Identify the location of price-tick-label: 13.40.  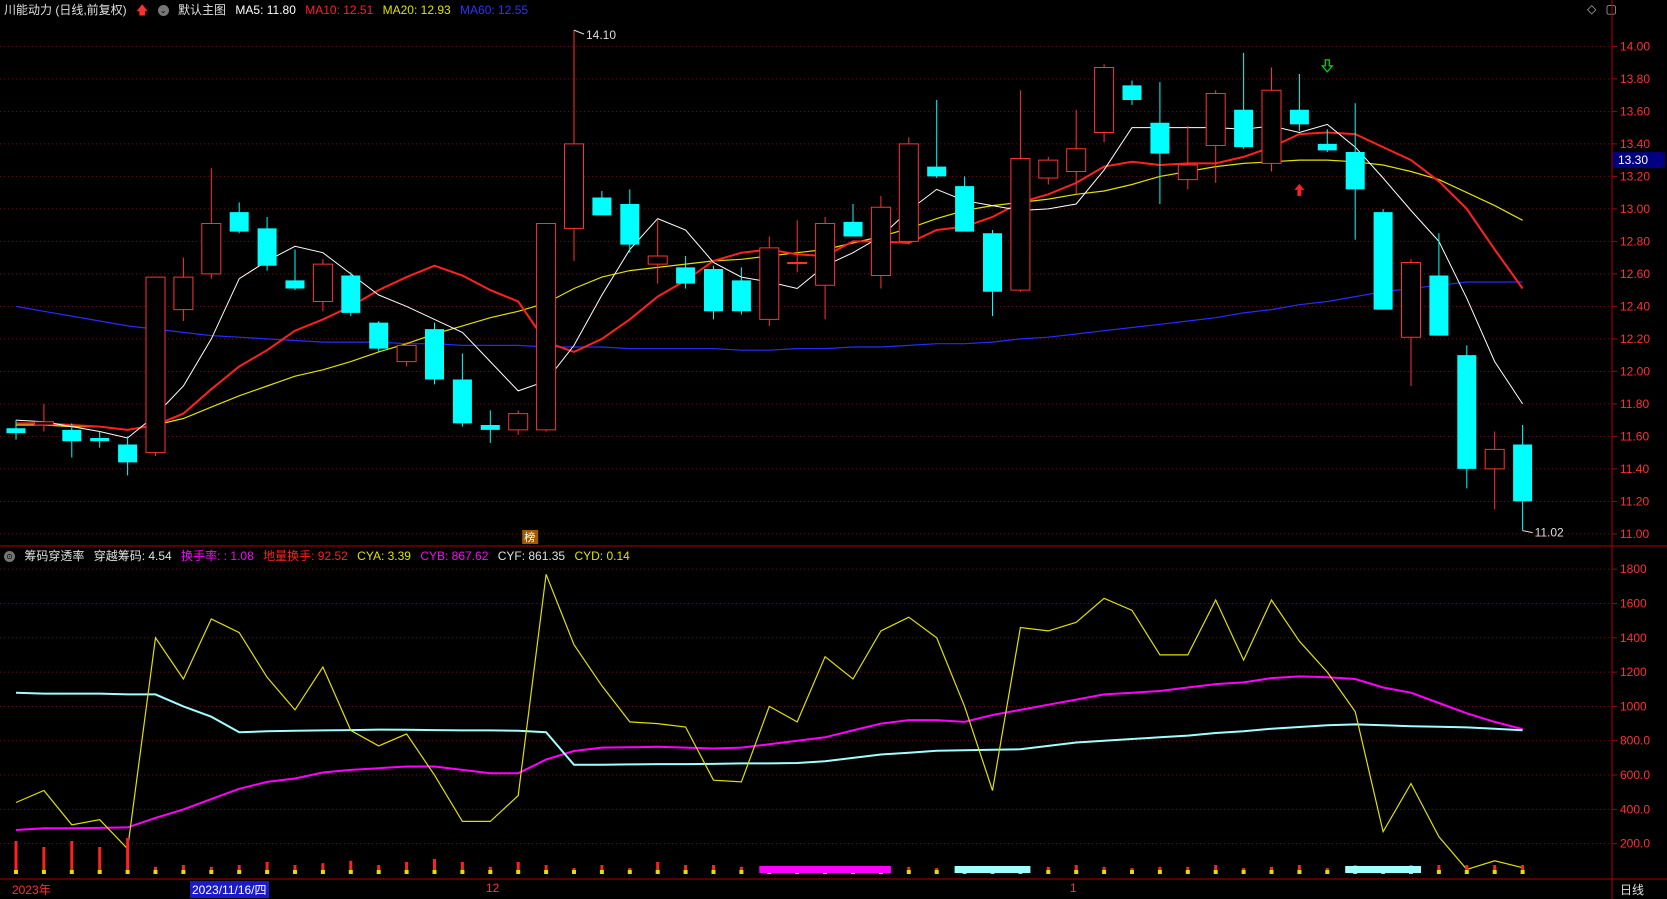
(1635, 144).